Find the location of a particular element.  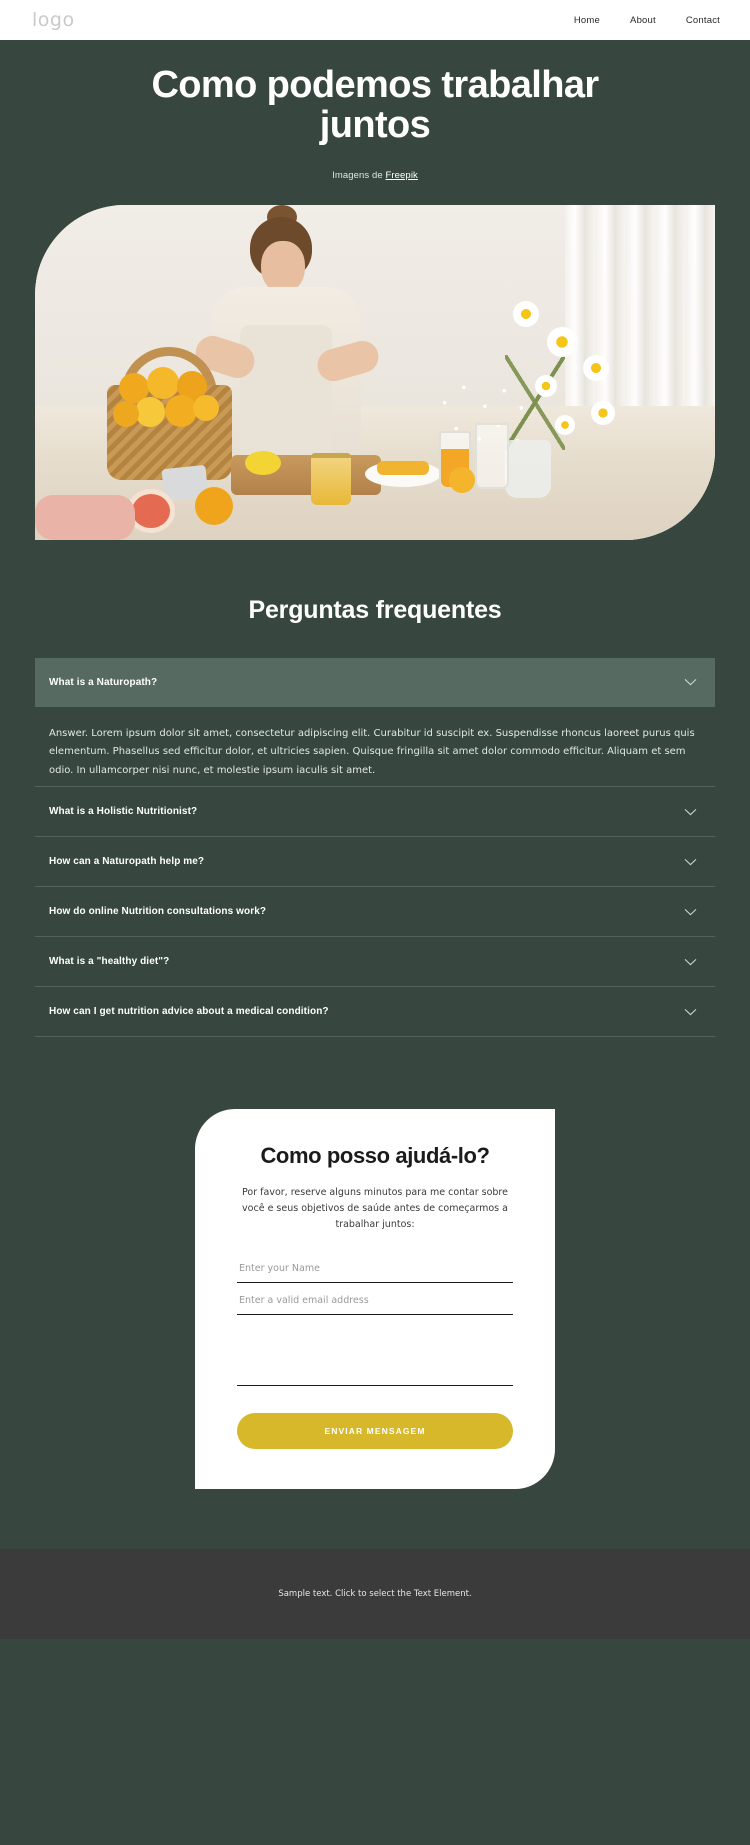

message-field-wrap is located at coordinates (375, 1355).